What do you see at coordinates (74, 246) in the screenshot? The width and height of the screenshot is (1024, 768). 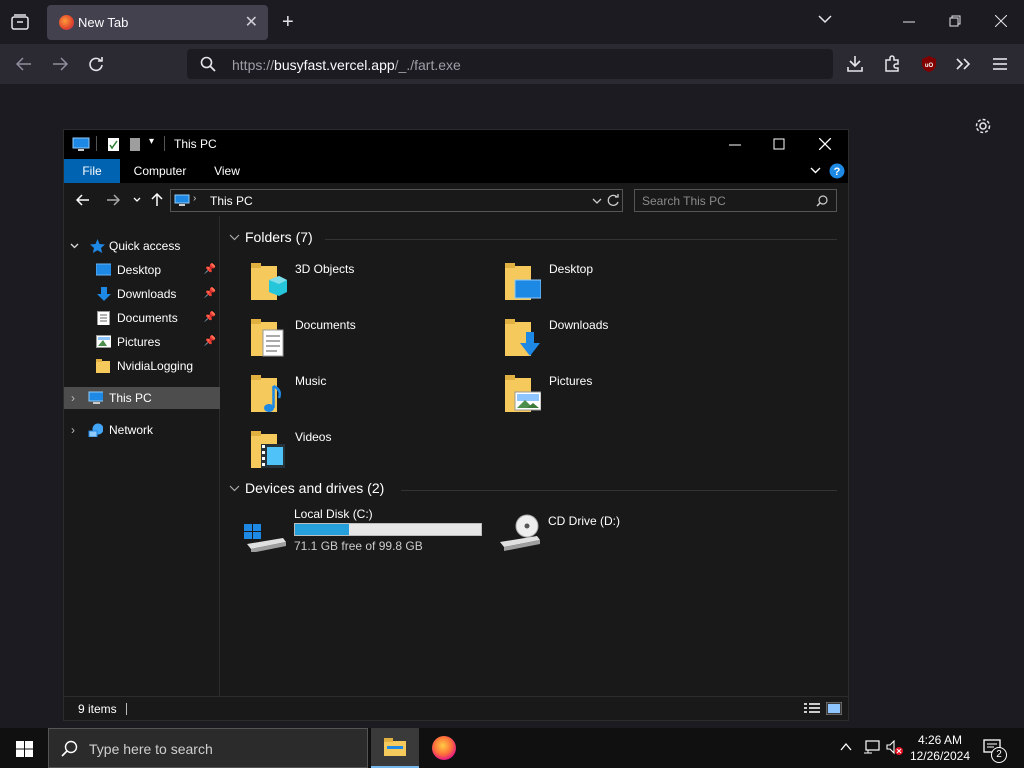 I see `expand-chevron-down-icon` at bounding box center [74, 246].